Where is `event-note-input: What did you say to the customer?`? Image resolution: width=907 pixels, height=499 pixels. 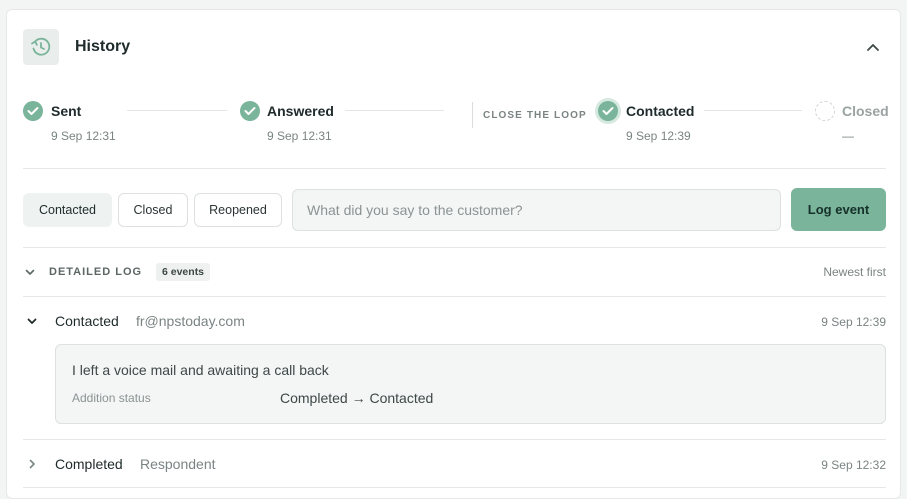 event-note-input: What did you say to the customer? is located at coordinates (536, 210).